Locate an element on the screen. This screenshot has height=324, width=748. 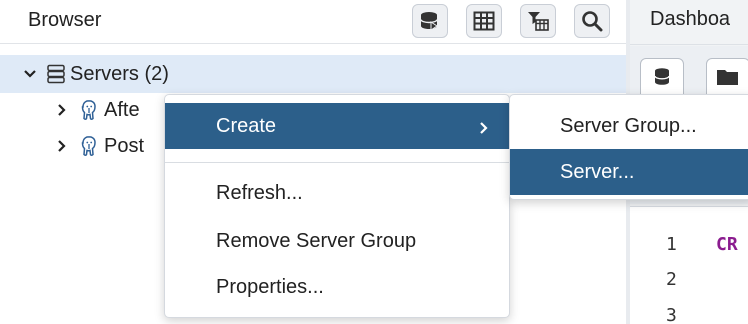
menu-item-label: Remove Server Group is located at coordinates (316, 240).